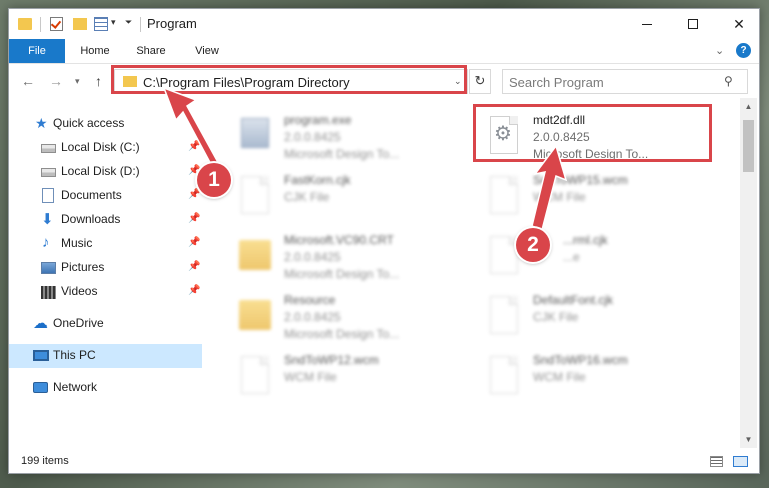 The image size is (769, 488). What do you see at coordinates (101, 24) in the screenshot?
I see `properties-list-icon` at bounding box center [101, 24].